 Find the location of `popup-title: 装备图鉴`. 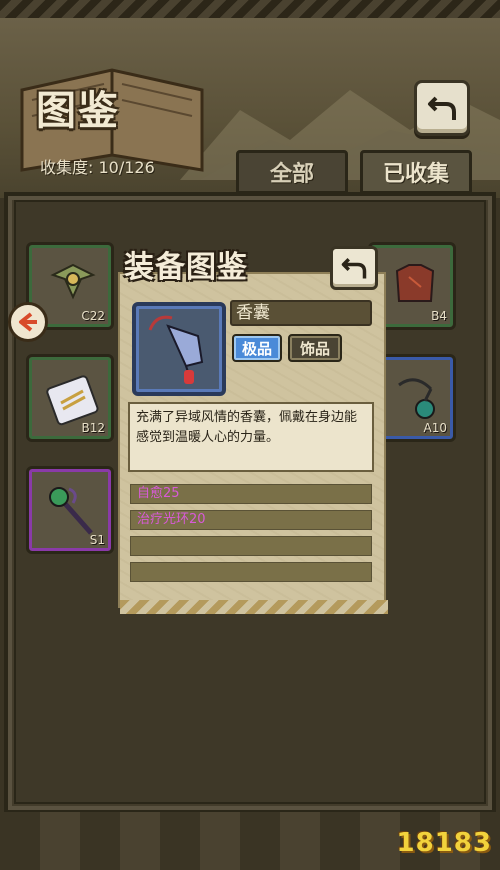

popup-title: 装备图鉴 is located at coordinates (186, 267).